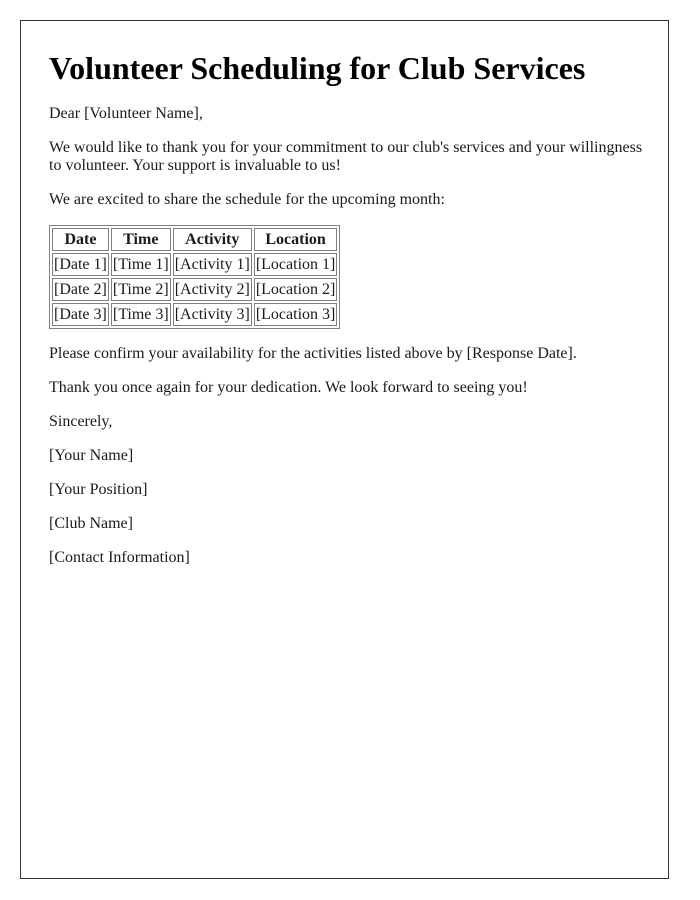  I want to click on signoff: Sincerely,, so click(81, 421).